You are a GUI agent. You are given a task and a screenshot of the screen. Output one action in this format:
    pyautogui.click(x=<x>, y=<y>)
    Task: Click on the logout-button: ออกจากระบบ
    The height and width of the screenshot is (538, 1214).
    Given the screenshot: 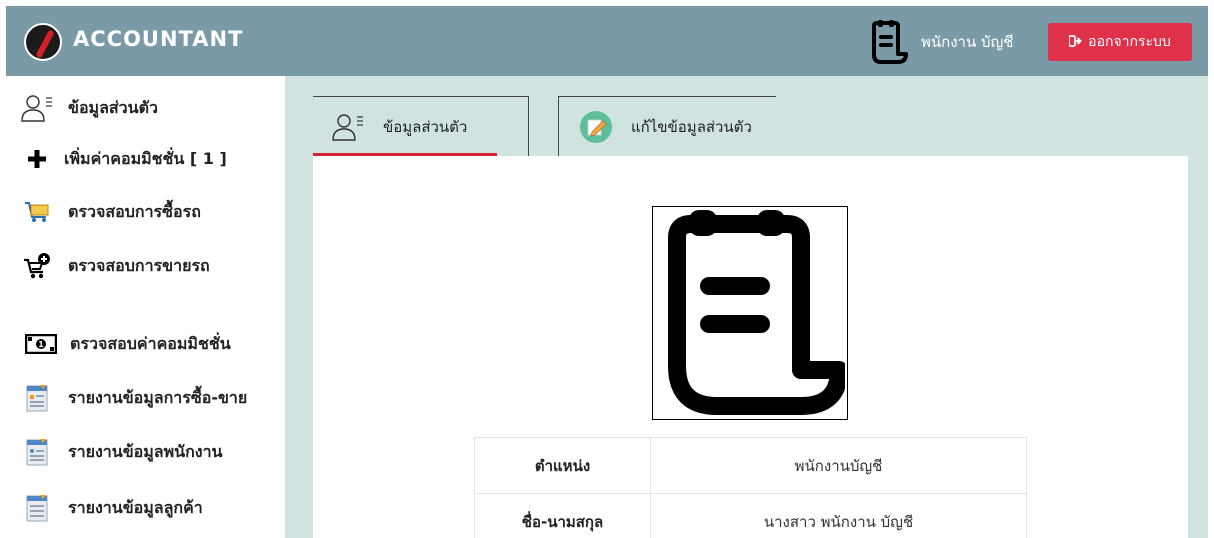 What is the action you would take?
    pyautogui.click(x=1120, y=42)
    